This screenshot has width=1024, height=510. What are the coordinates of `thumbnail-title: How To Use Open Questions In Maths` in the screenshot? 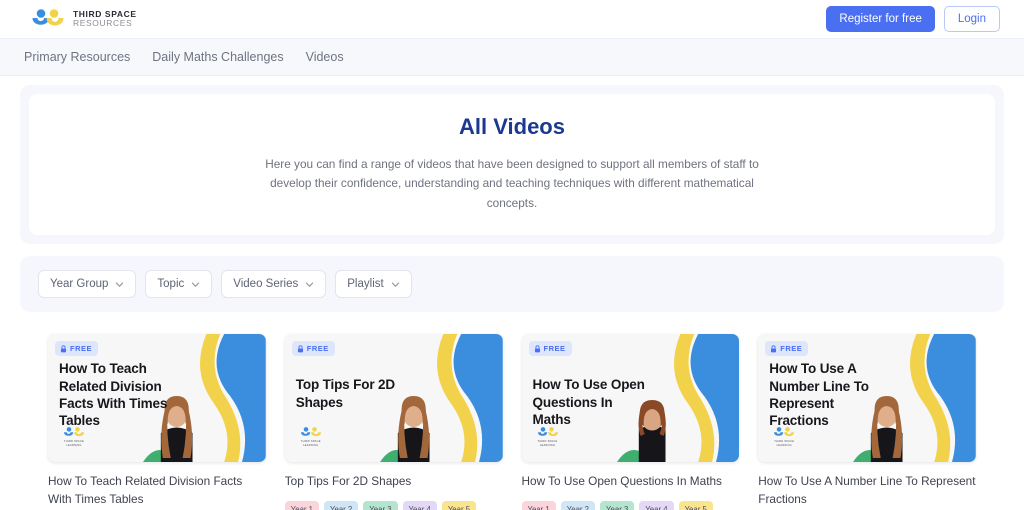 It's located at (588, 402).